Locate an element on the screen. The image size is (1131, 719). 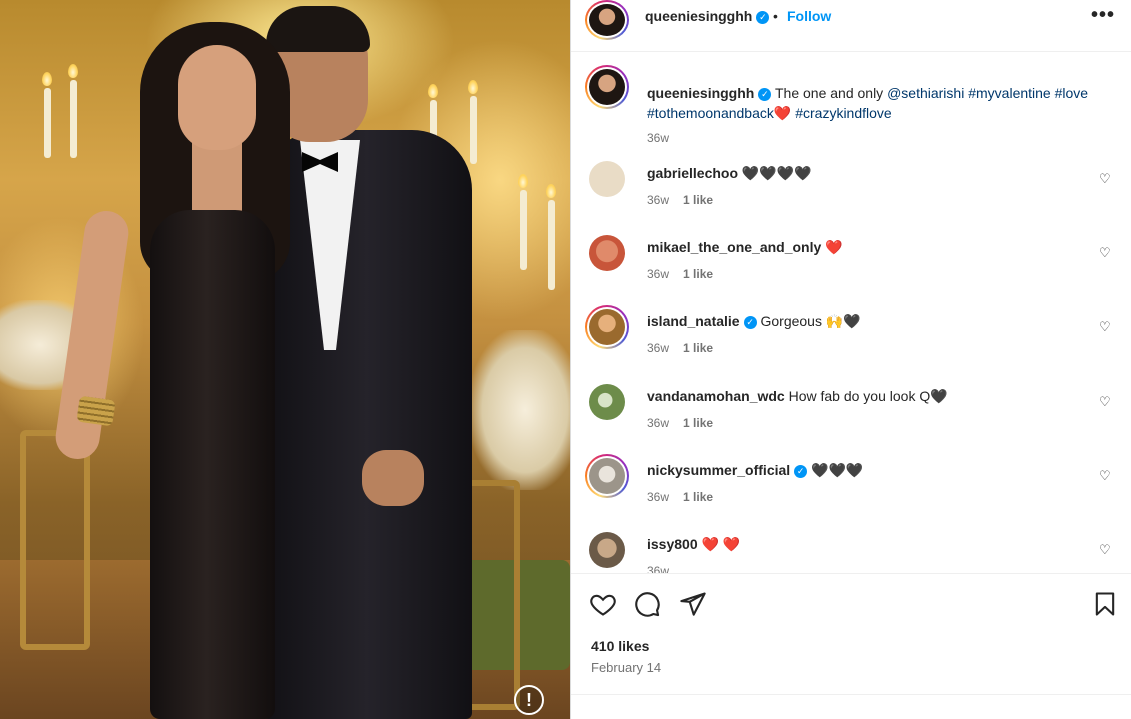
caption-mention-link: @sethiarishi is located at coordinates (925, 93).